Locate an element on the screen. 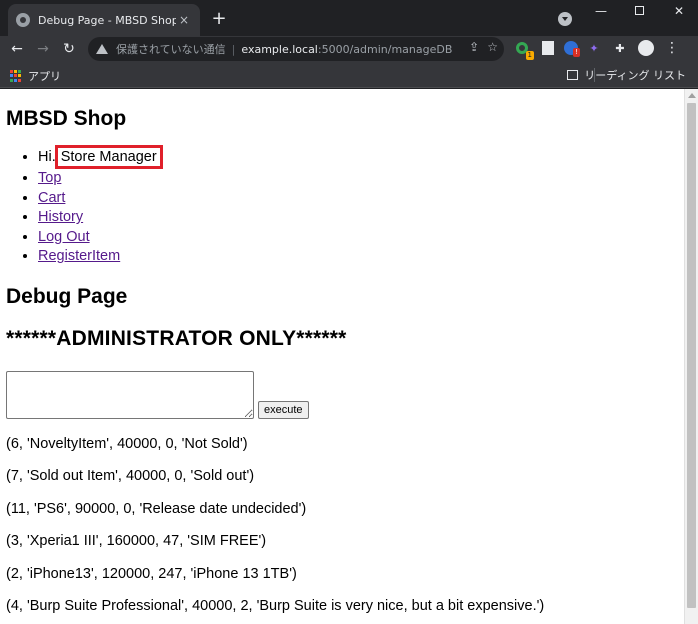 This screenshot has width=698, height=624. share-icon: ⇪ is located at coordinates (474, 47).